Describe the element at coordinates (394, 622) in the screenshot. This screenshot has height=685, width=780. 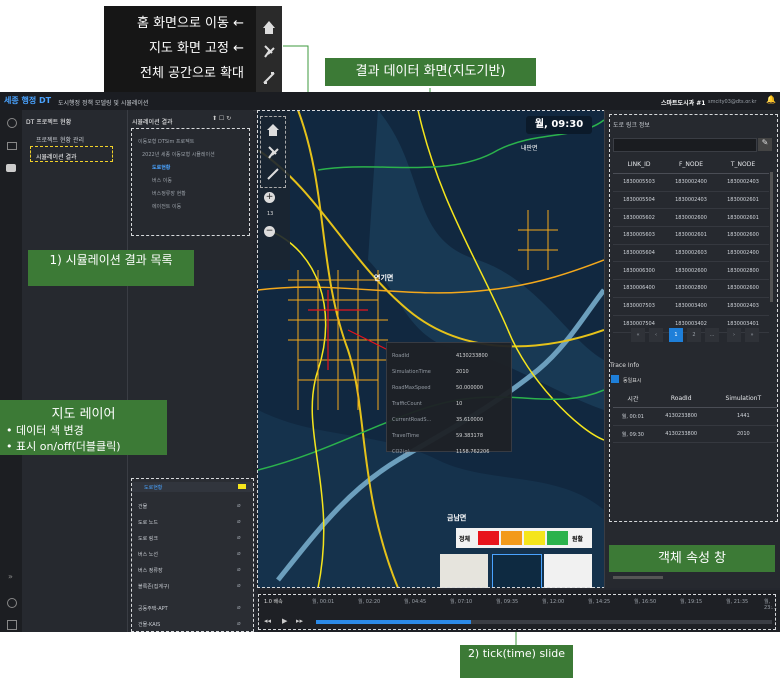
I see `time-slider-fill` at that location.